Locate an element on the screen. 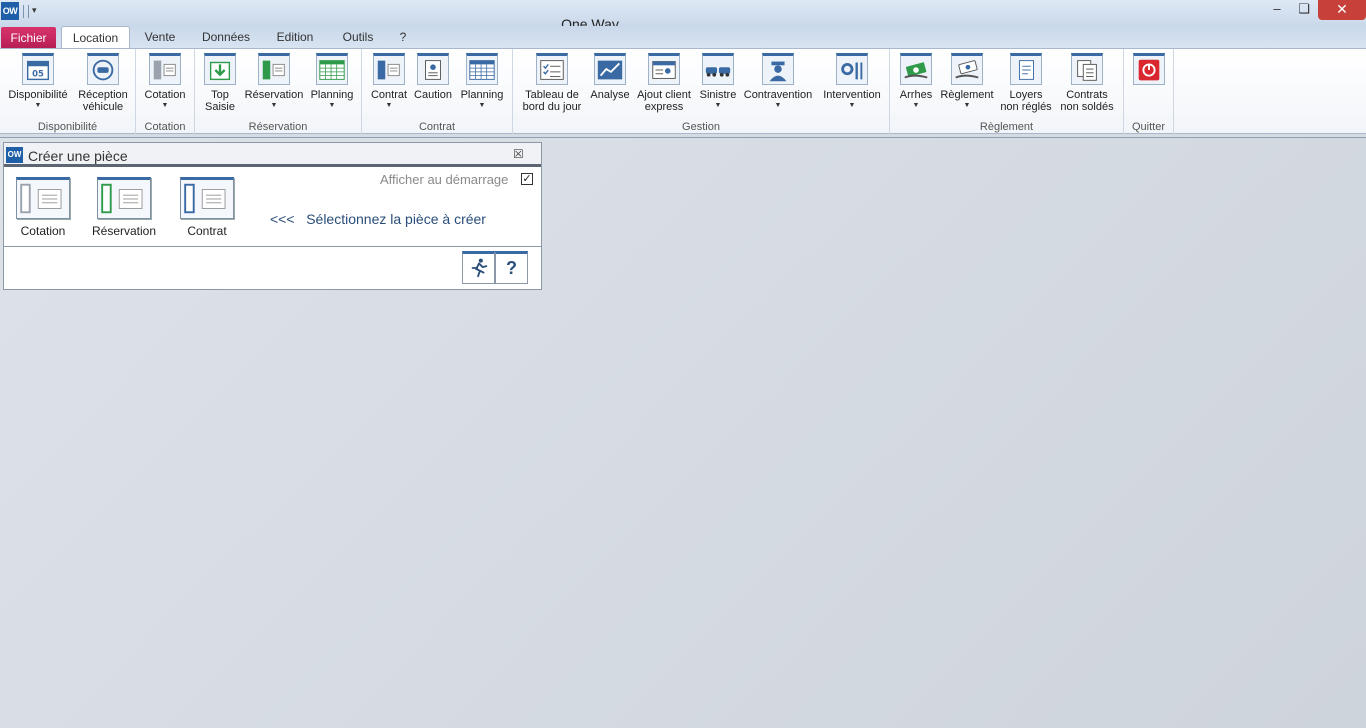 The image size is (1366, 728). analyse-label: Analyse is located at coordinates (610, 95).